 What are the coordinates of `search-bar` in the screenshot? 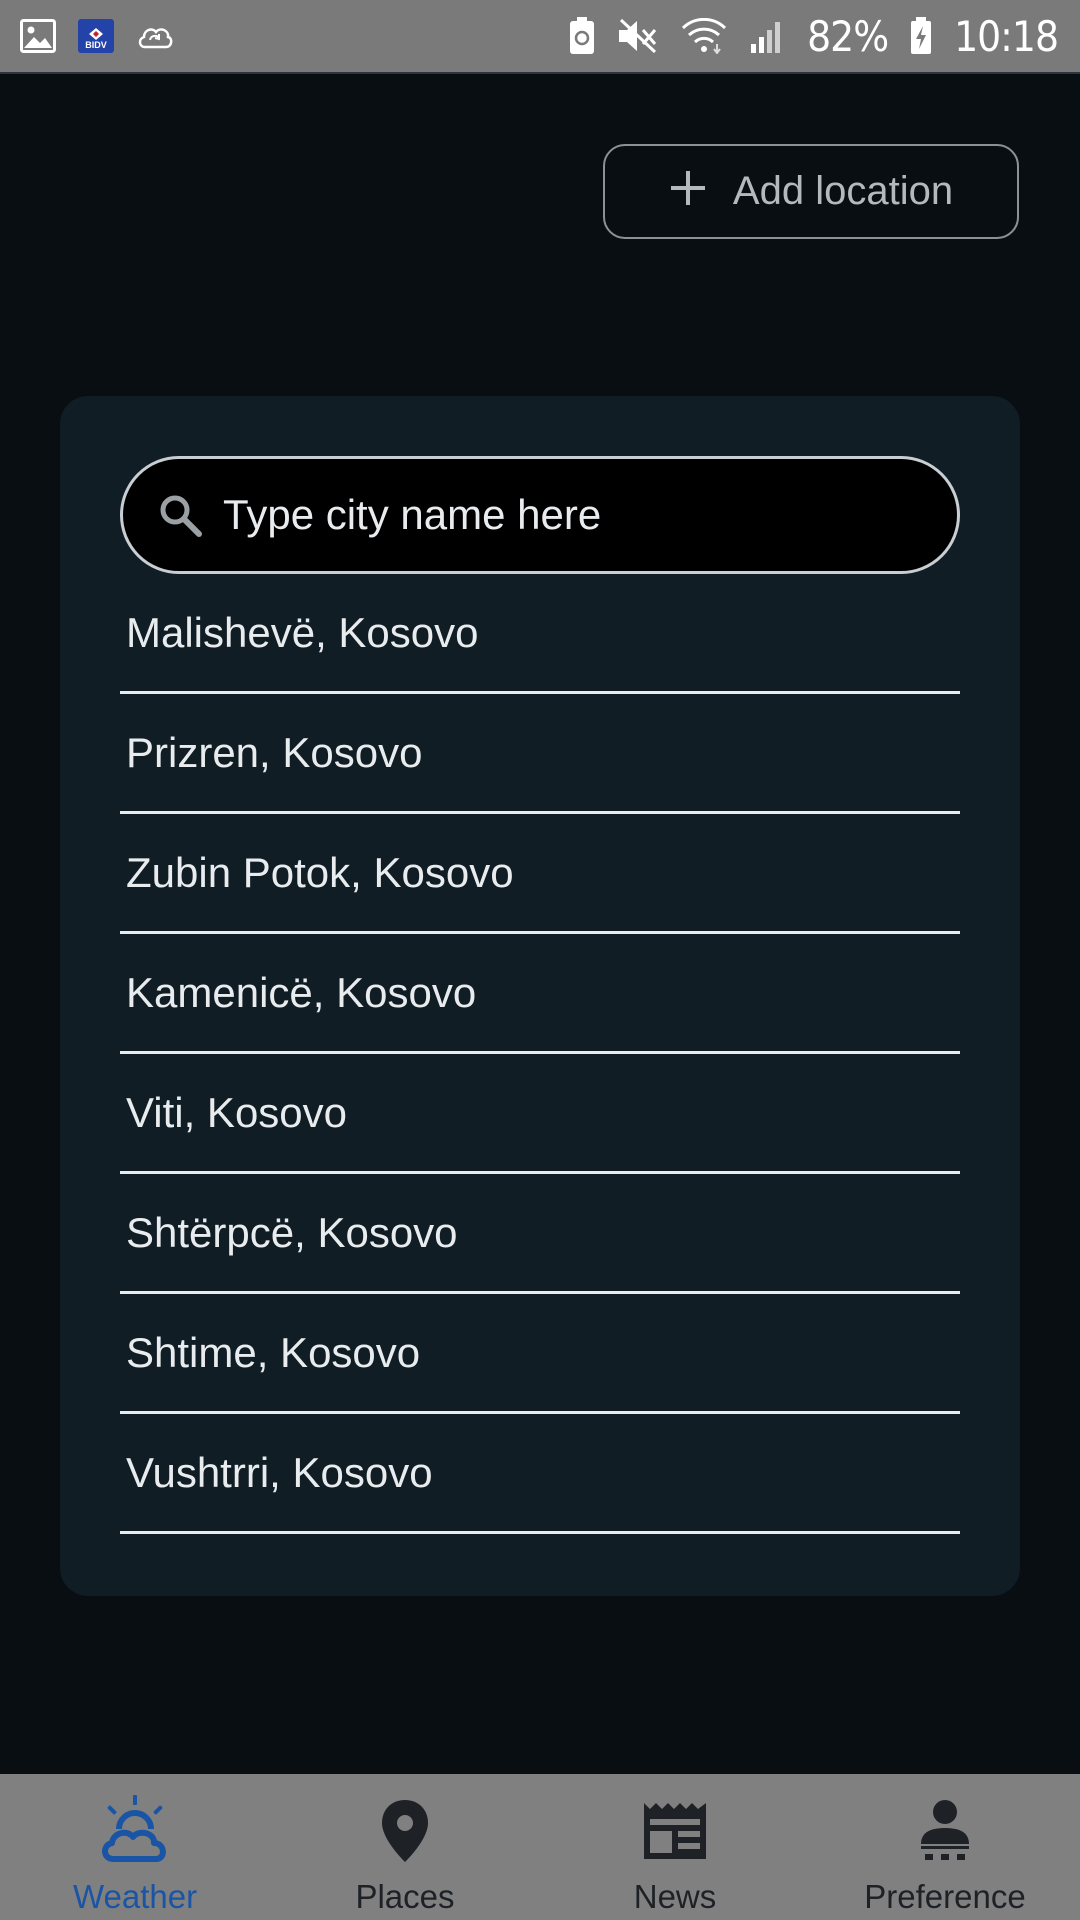 It's located at (540, 515).